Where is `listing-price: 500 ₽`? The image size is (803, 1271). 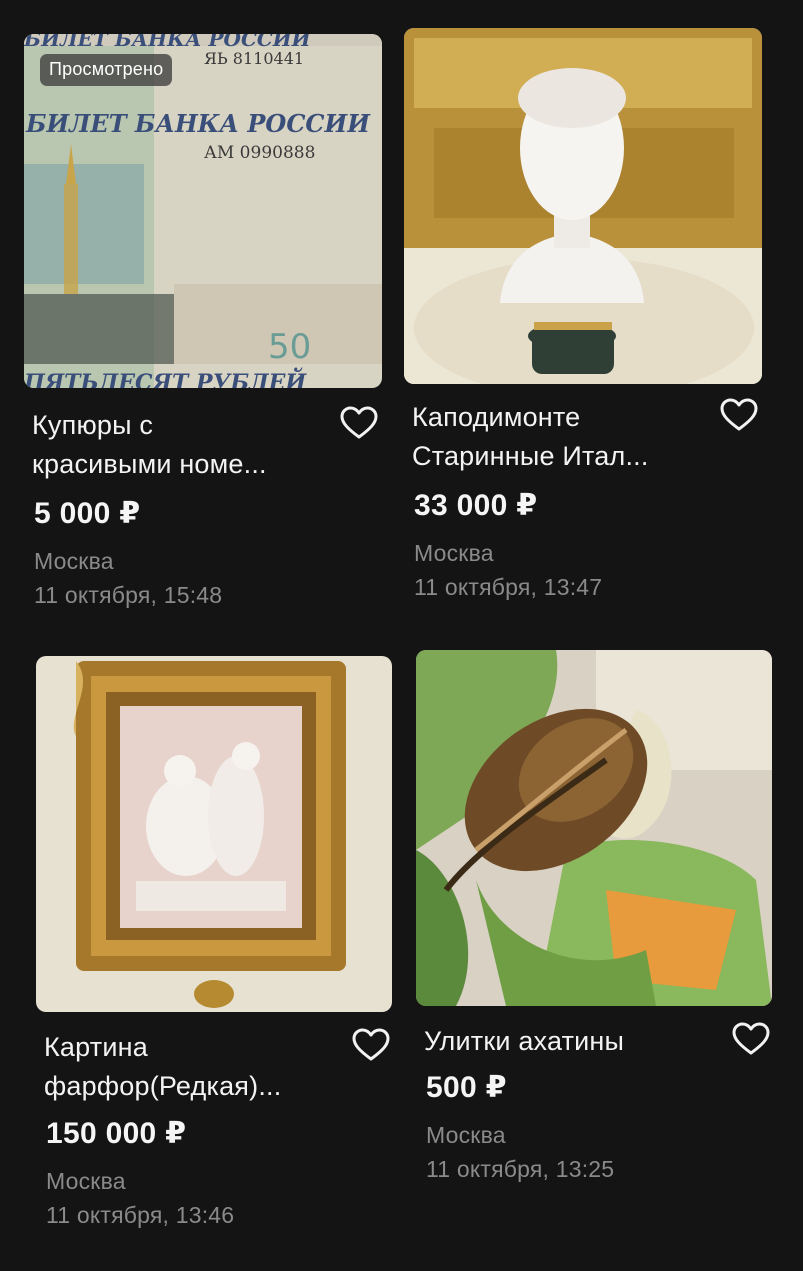 listing-price: 500 ₽ is located at coordinates (466, 1087).